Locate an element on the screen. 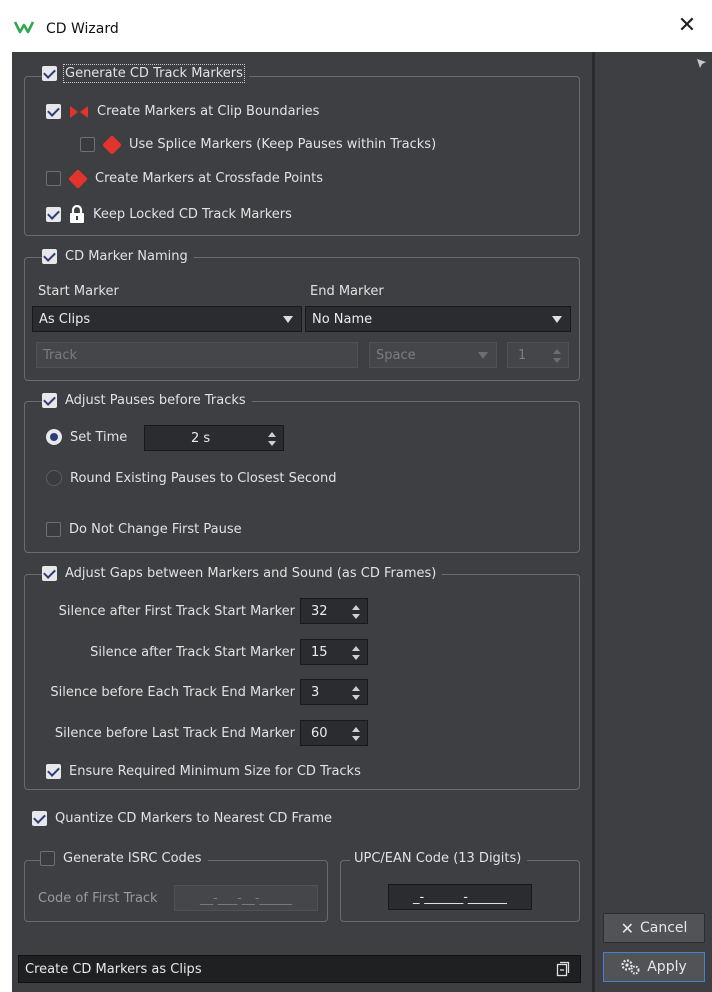 The width and height of the screenshot is (712, 992). set-time-value: 2 s is located at coordinates (201, 438).